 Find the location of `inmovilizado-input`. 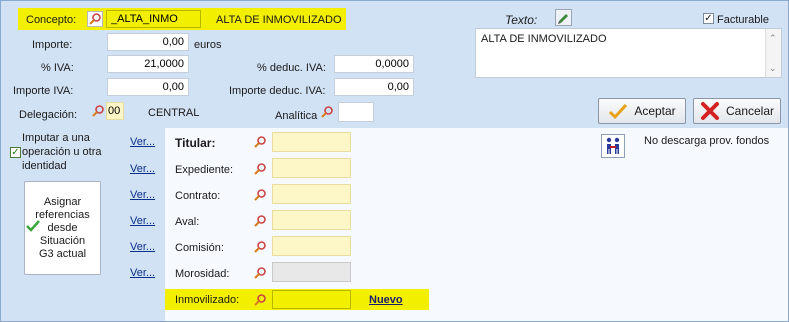

inmovilizado-input is located at coordinates (311, 299).